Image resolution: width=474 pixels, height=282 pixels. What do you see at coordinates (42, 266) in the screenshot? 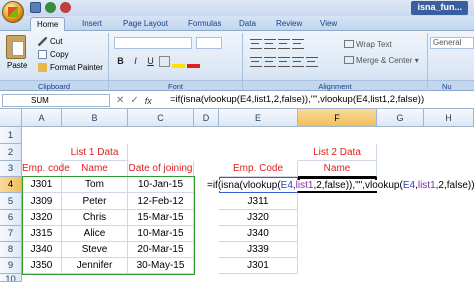
I see `cell-a9: J350` at bounding box center [42, 266].